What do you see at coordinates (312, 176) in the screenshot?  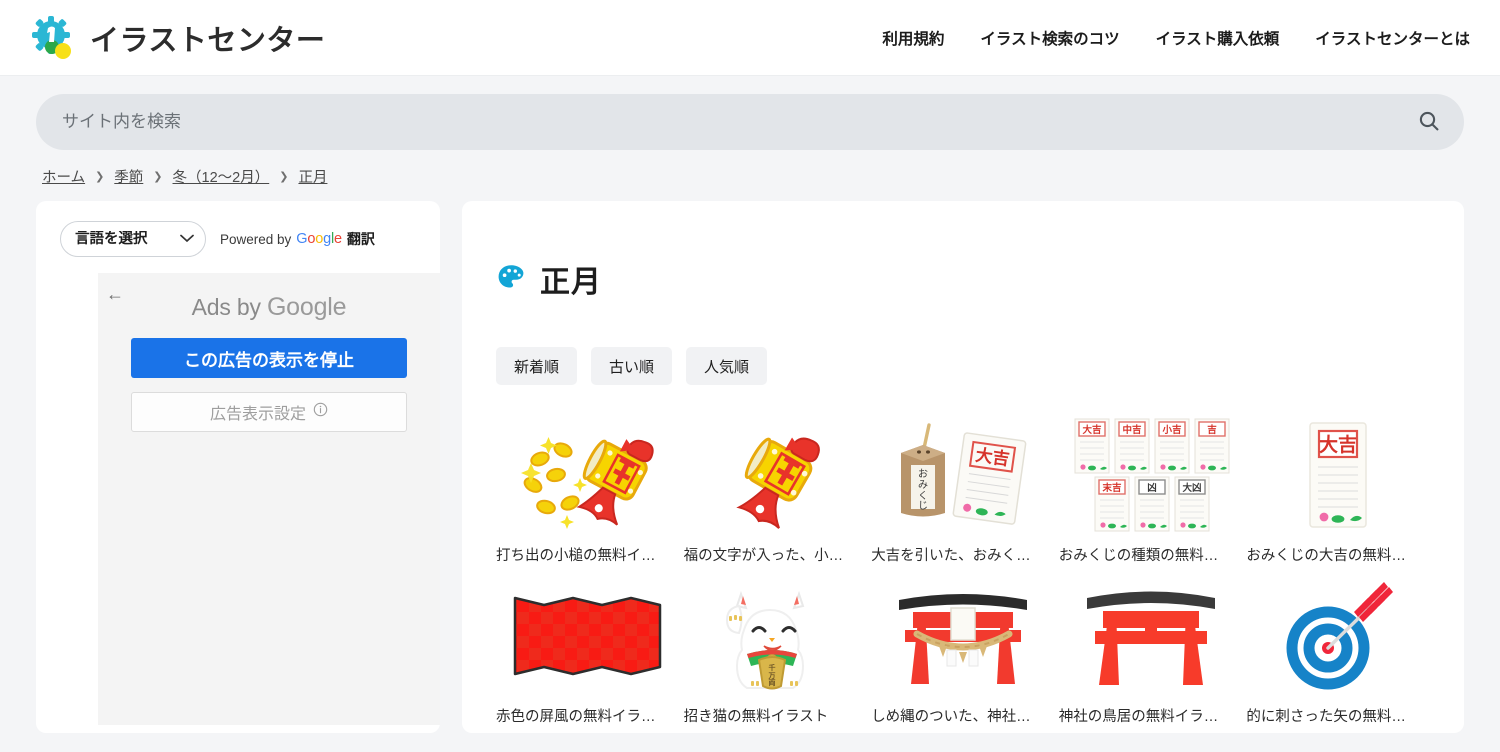 I see `breadcrumb-item-new-year: 正月` at bounding box center [312, 176].